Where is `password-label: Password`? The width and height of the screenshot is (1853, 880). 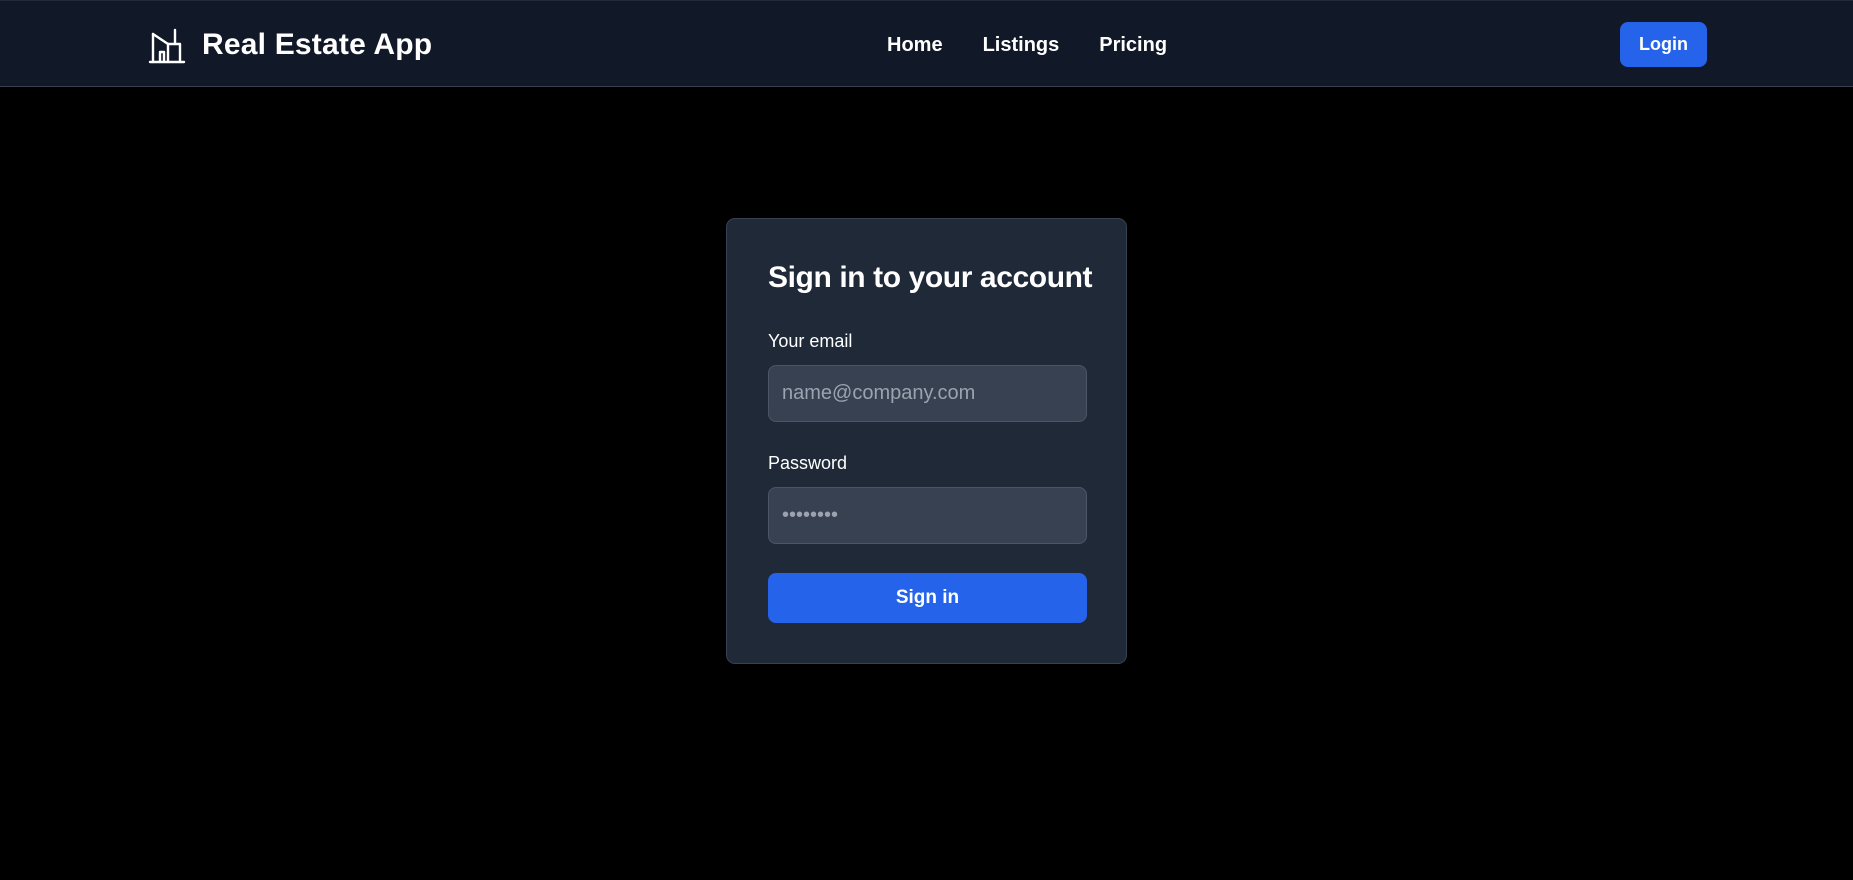 password-label: Password is located at coordinates (808, 463).